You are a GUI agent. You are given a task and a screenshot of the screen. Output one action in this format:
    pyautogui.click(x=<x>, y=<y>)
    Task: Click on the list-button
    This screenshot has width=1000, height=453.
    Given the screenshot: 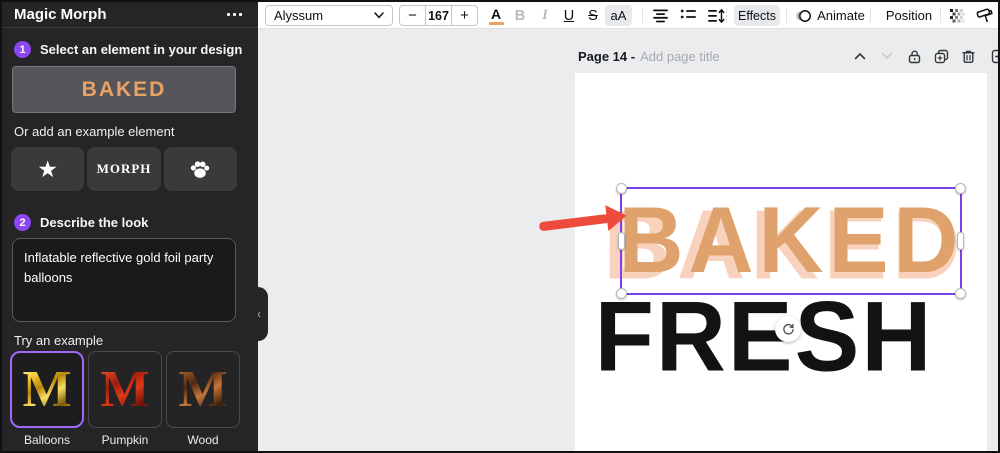 What is the action you would take?
    pyautogui.click(x=688, y=15)
    